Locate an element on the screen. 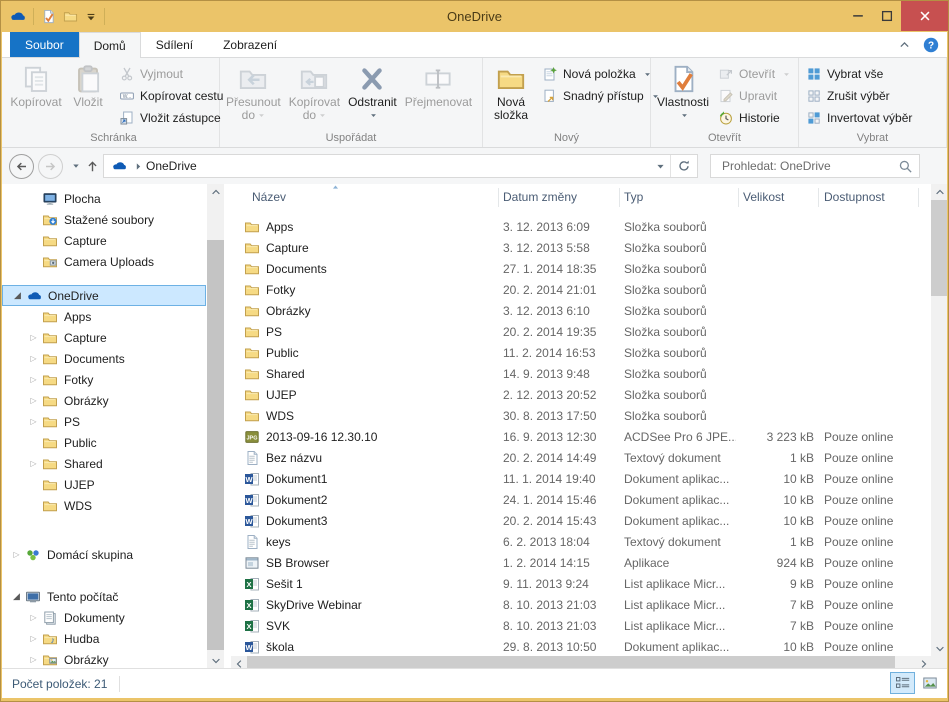 Image resolution: width=949 pixels, height=702 pixels. file-row-apps: Apps 3. 12. 2013 6:09 Složka souborů is located at coordinates (581, 227).